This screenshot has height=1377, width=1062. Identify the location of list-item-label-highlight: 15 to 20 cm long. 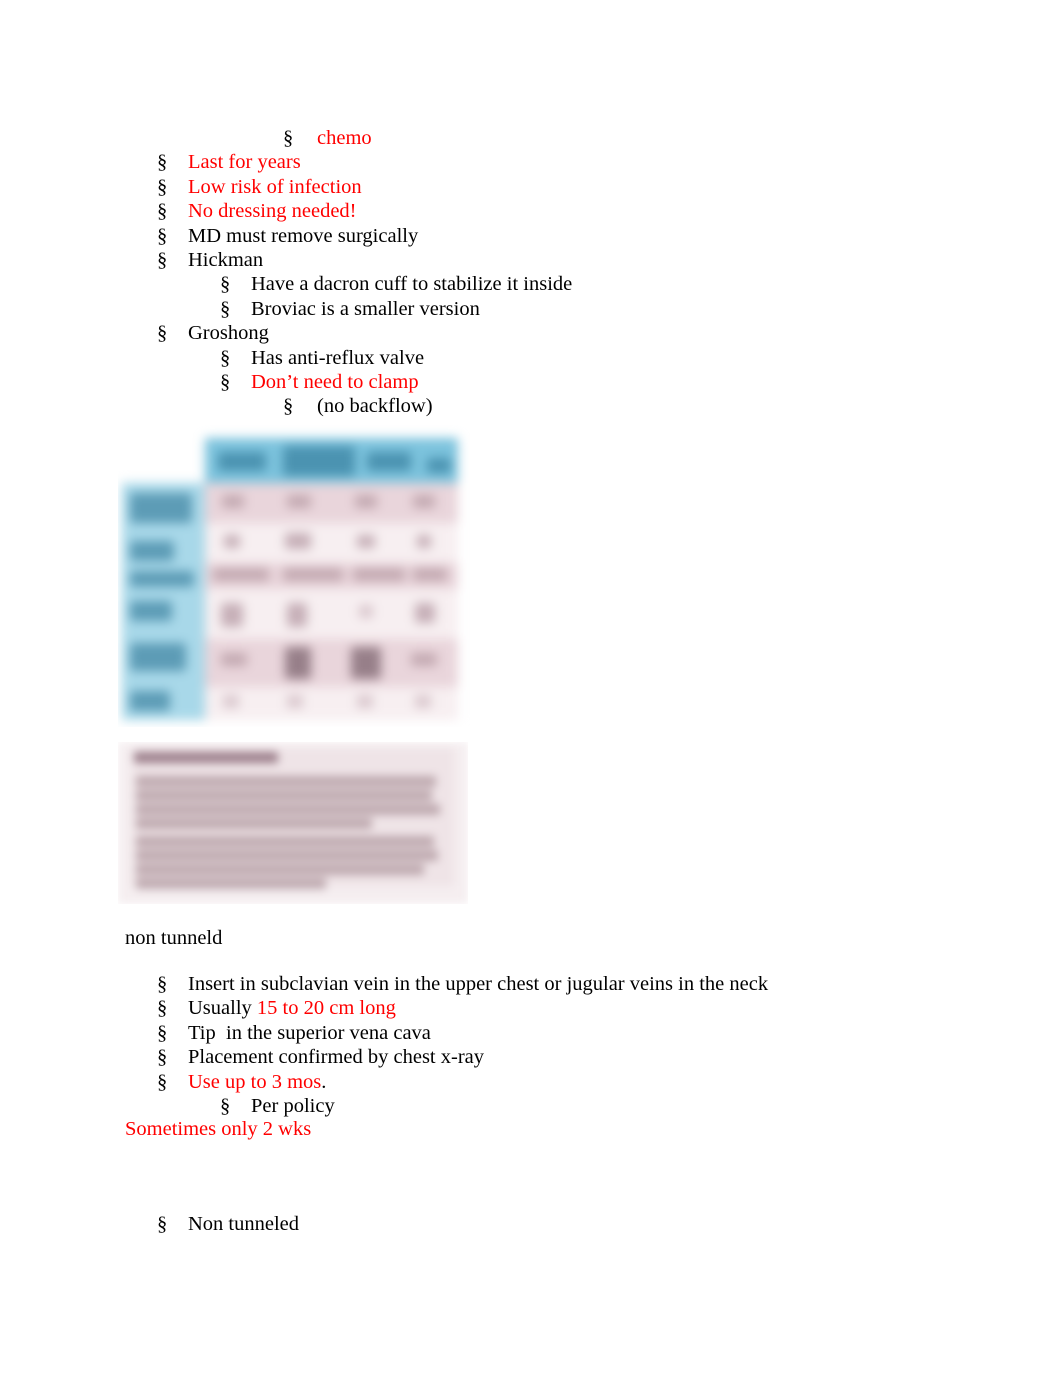
(326, 1008).